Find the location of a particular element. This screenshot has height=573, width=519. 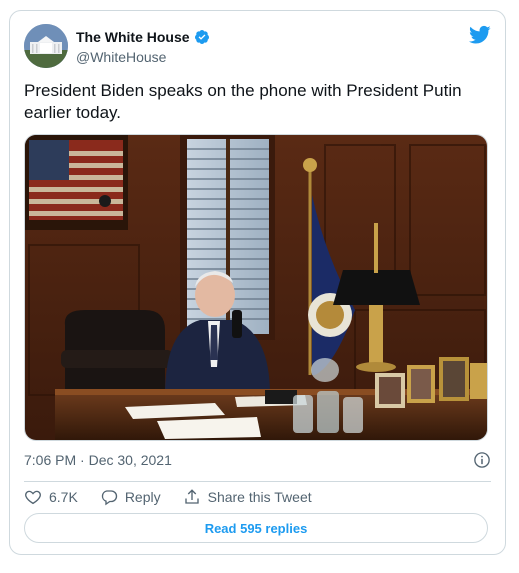

avatar is located at coordinates (46, 46).